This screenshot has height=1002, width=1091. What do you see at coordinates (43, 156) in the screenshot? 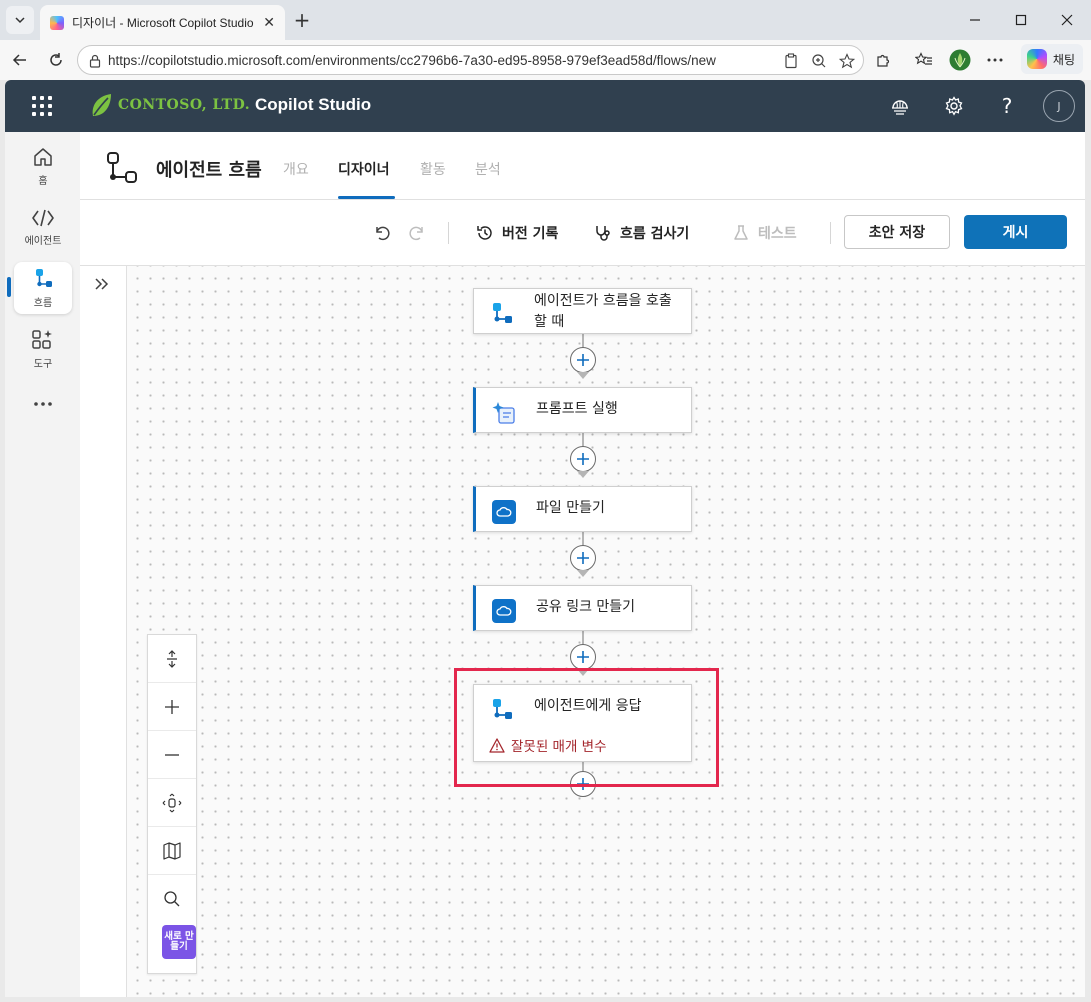
I see `home-icon` at bounding box center [43, 156].